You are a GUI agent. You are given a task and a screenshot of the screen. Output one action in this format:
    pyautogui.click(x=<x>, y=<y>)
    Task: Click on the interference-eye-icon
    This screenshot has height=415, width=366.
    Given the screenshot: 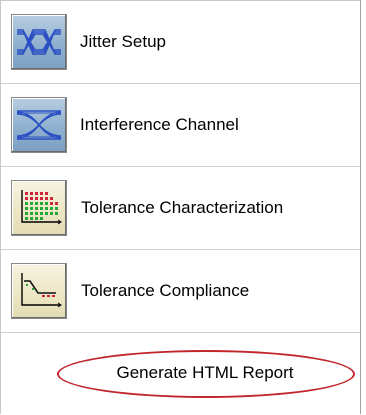 What is the action you would take?
    pyautogui.click(x=39, y=125)
    